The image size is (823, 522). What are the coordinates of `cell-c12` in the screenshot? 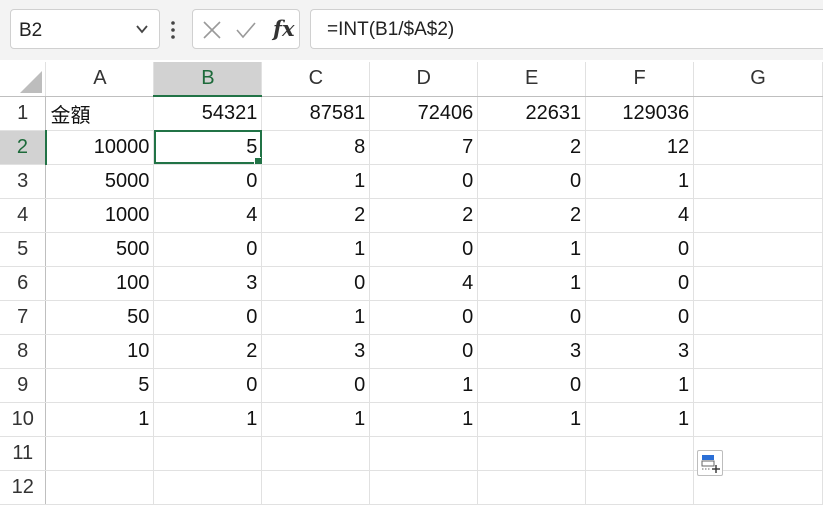 It's located at (316, 487).